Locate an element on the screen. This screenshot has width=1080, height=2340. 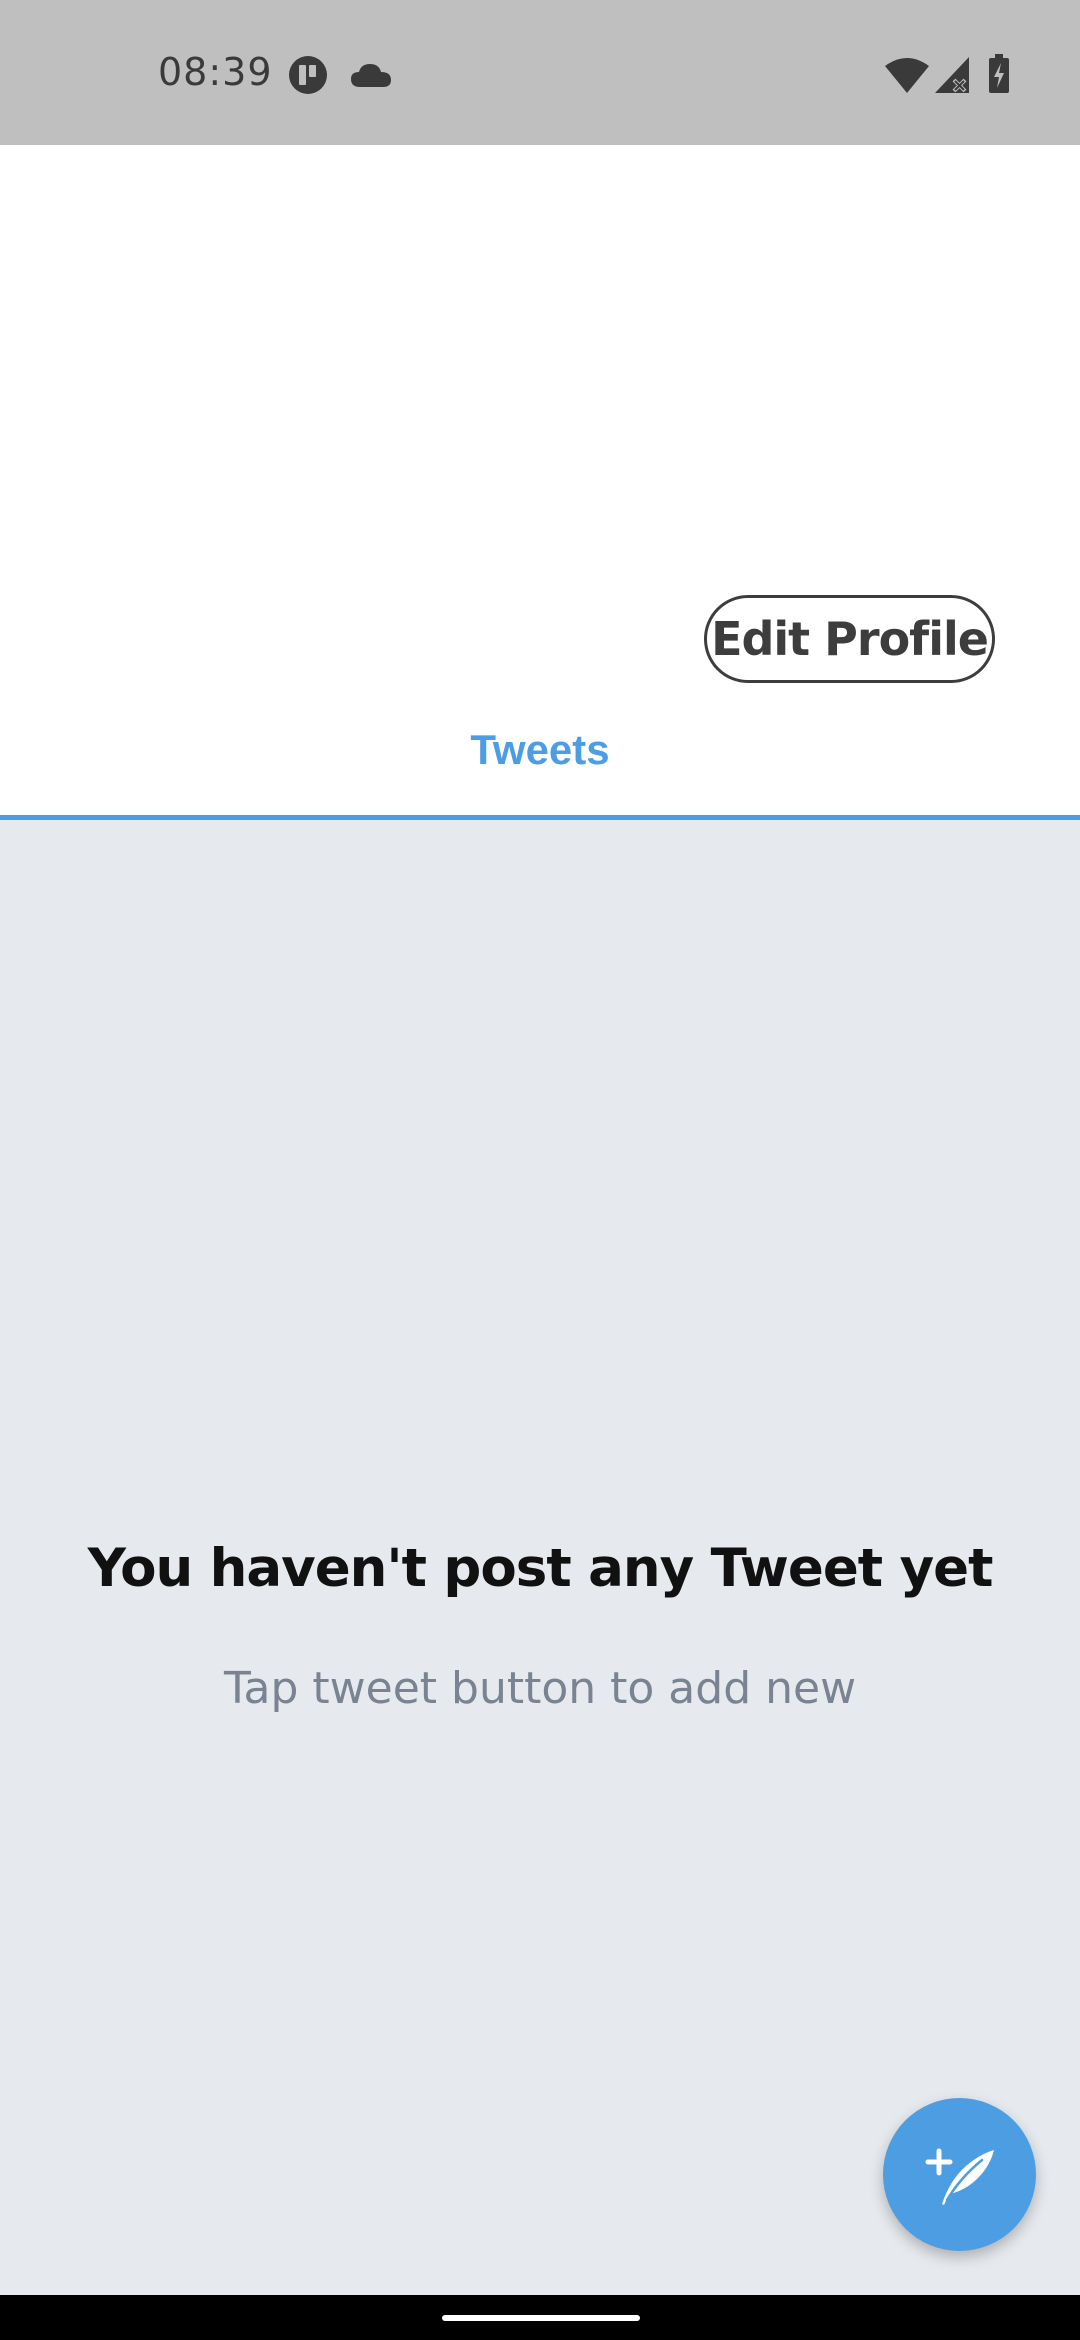
status-bar: 08:39 is located at coordinates (540, 72).